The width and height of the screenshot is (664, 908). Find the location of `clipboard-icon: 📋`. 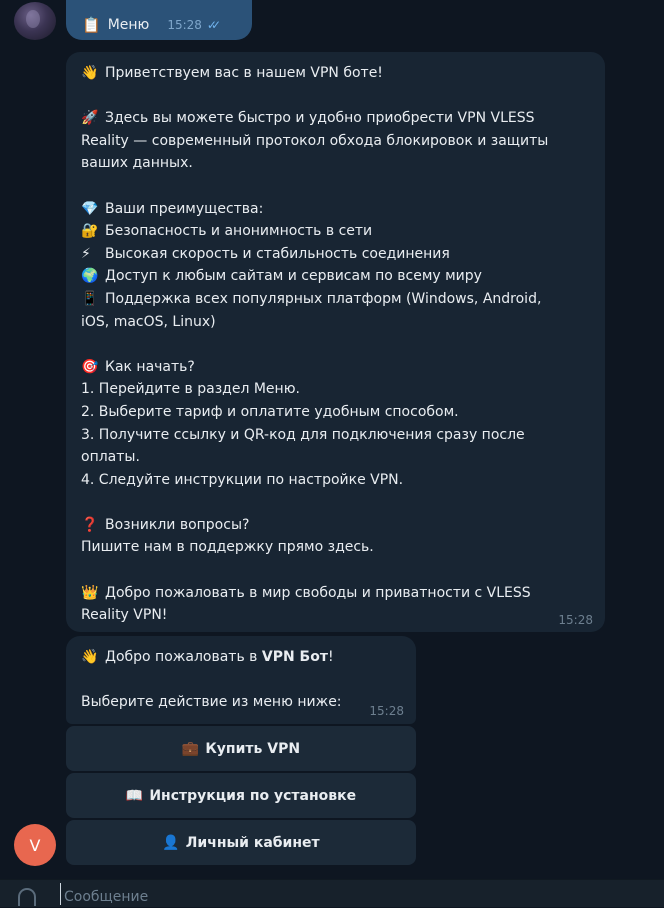

clipboard-icon: 📋 is located at coordinates (91, 24).